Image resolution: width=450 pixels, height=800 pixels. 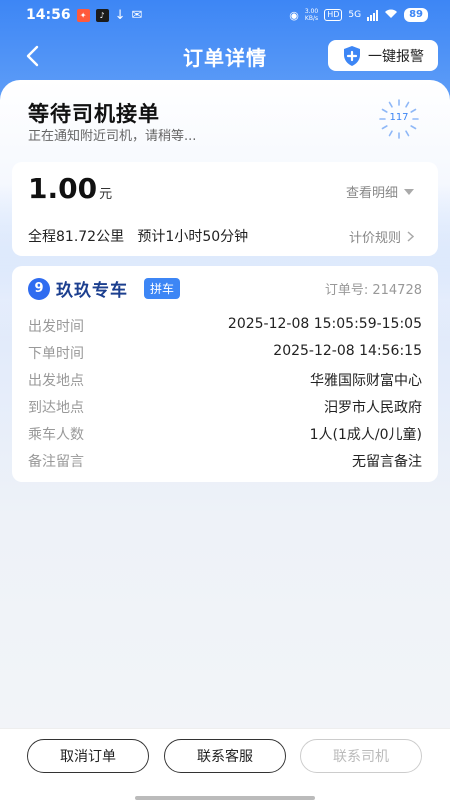 I want to click on row-remarks: 备注留言 无留言备注, so click(x=225, y=461).